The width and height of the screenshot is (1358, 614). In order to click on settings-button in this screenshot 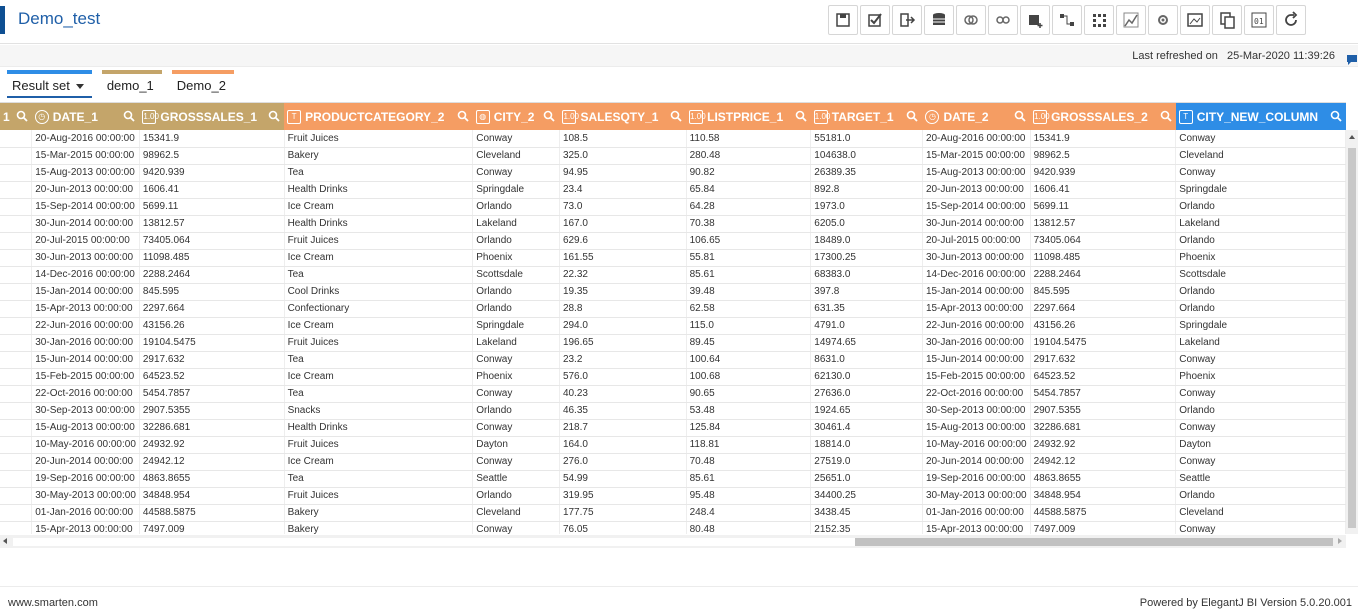, I will do `click(1163, 20)`.